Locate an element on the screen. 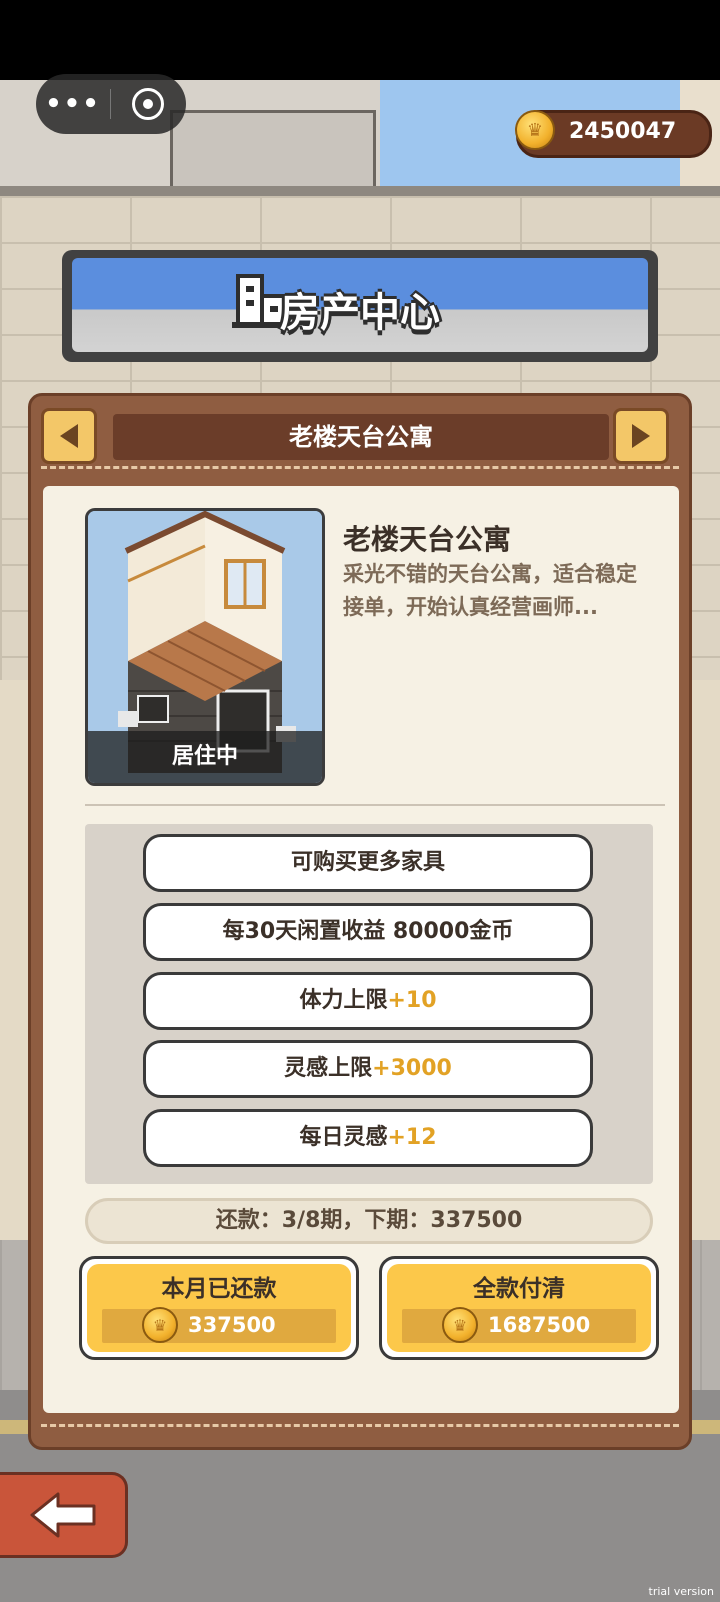 The image size is (720, 1602). pay-in-full-label: 全款付清 is located at coordinates (519, 1289).